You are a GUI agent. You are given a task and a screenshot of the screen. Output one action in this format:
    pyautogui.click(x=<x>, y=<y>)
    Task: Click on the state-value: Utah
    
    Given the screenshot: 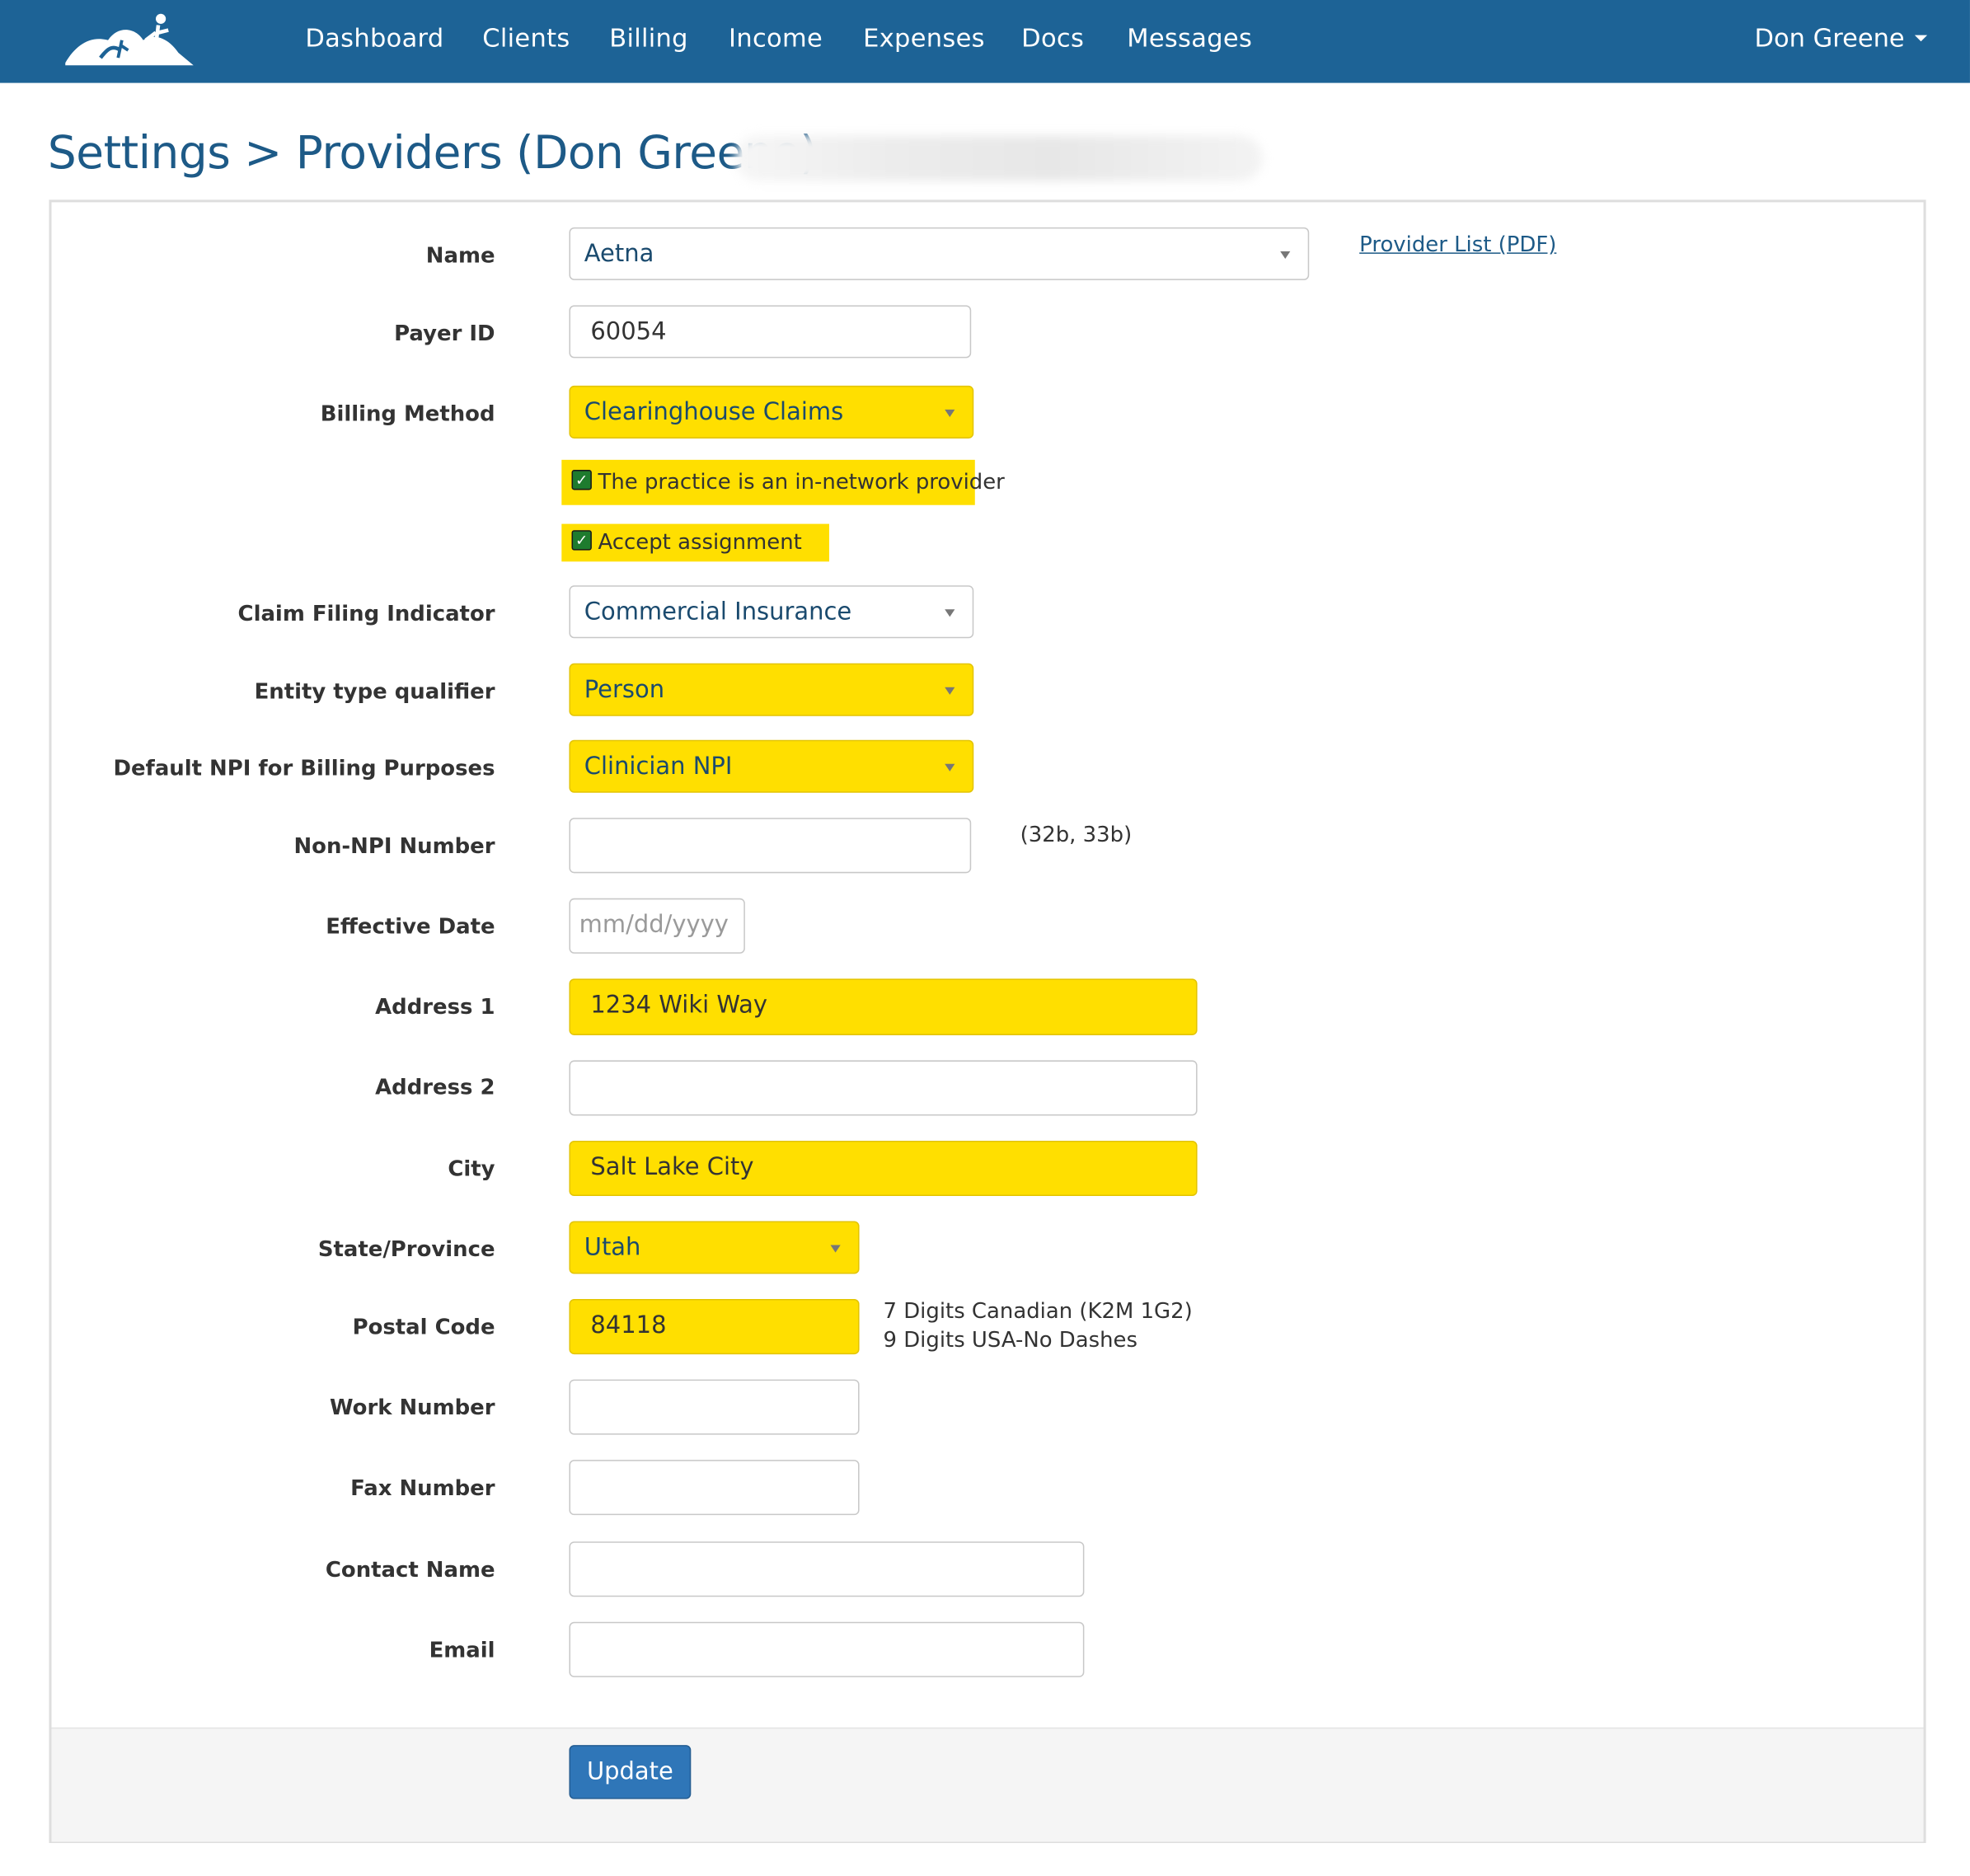 What is the action you would take?
    pyautogui.click(x=612, y=1247)
    